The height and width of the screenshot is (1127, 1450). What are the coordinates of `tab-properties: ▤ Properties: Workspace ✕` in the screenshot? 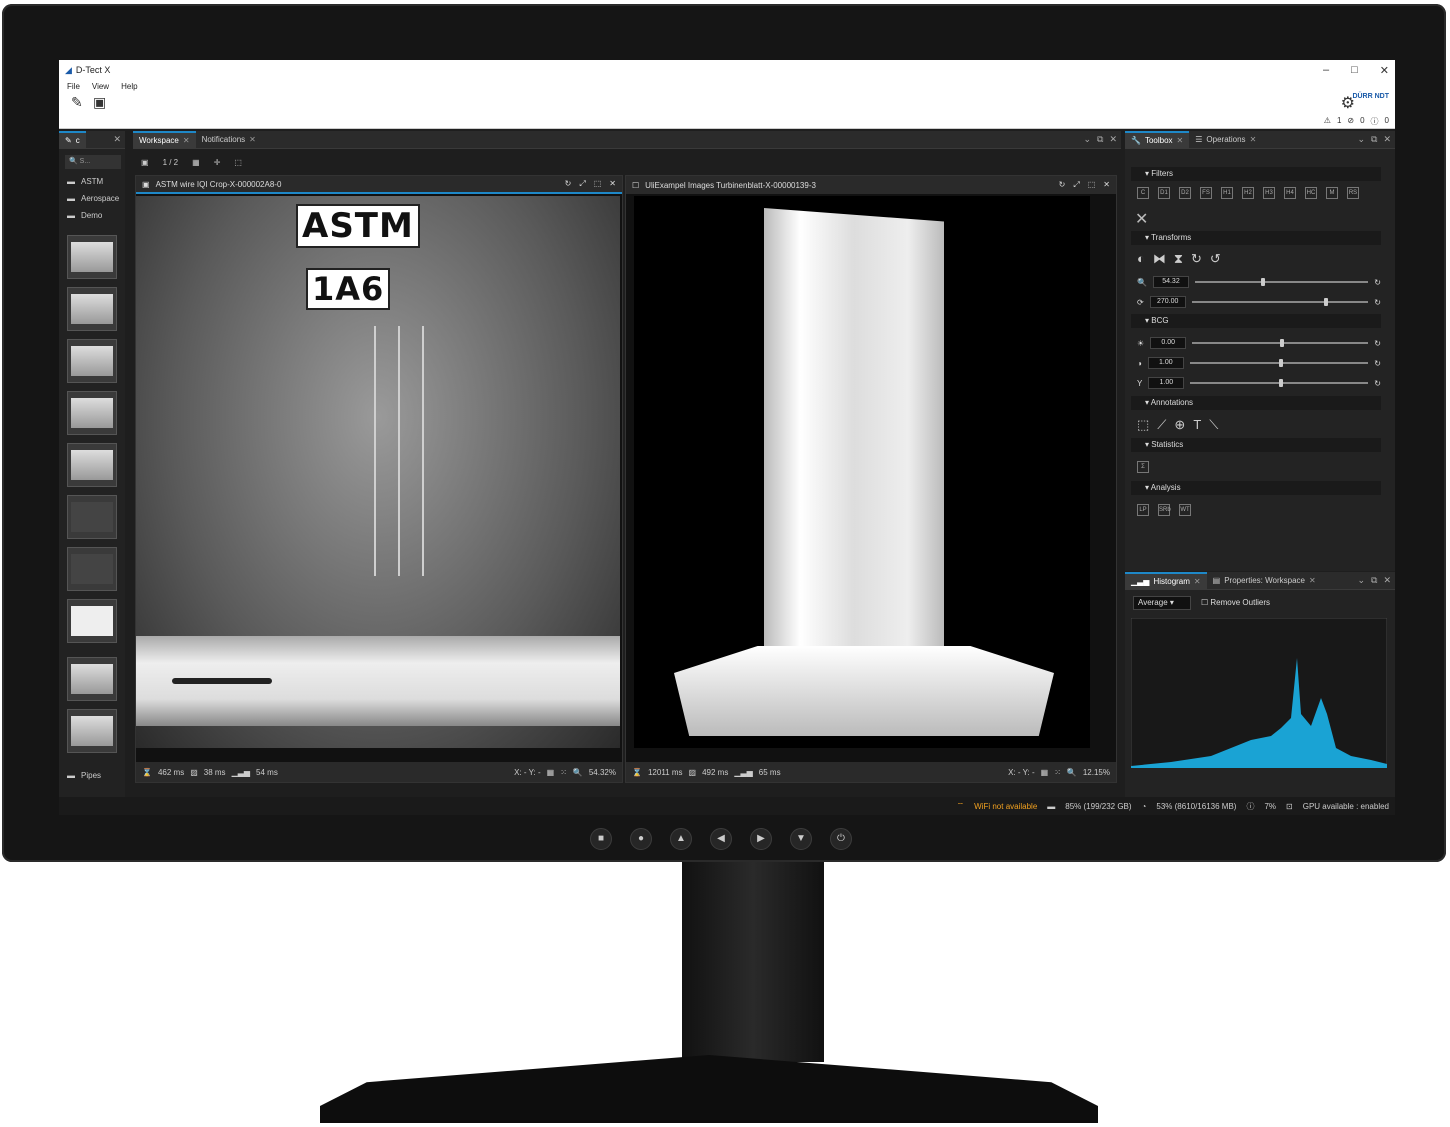 It's located at (1264, 581).